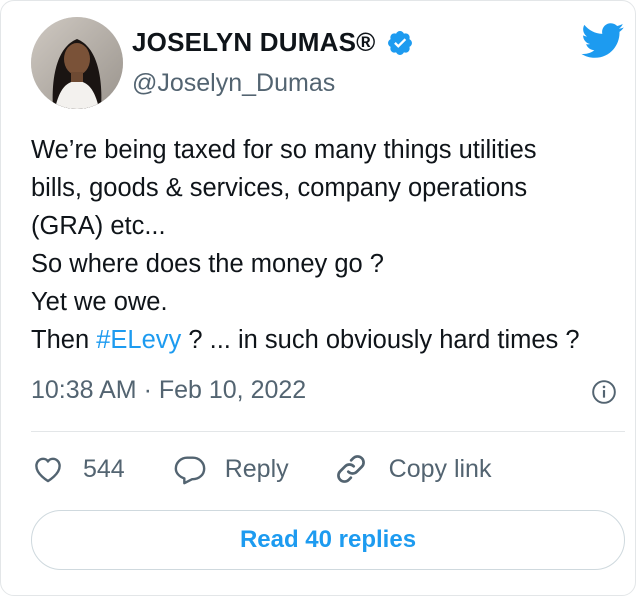 Image resolution: width=644 pixels, height=604 pixels. I want to click on reply-button: Reply, so click(231, 469).